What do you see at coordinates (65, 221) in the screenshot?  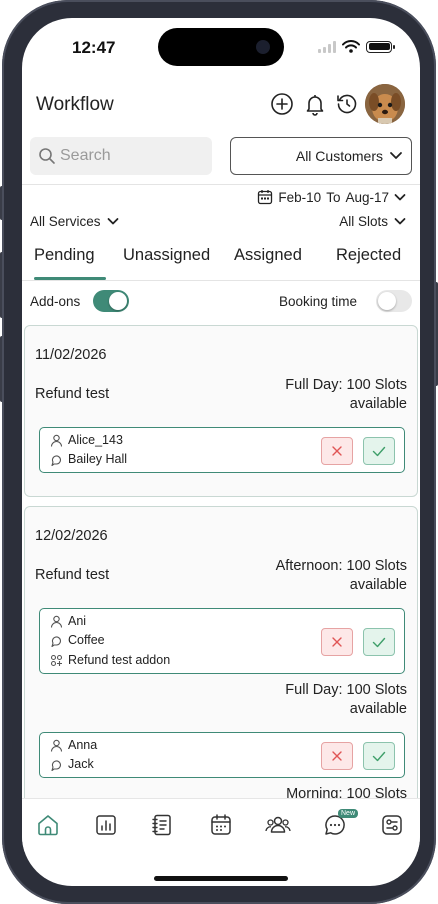 I see `services-filter-label: All Services` at bounding box center [65, 221].